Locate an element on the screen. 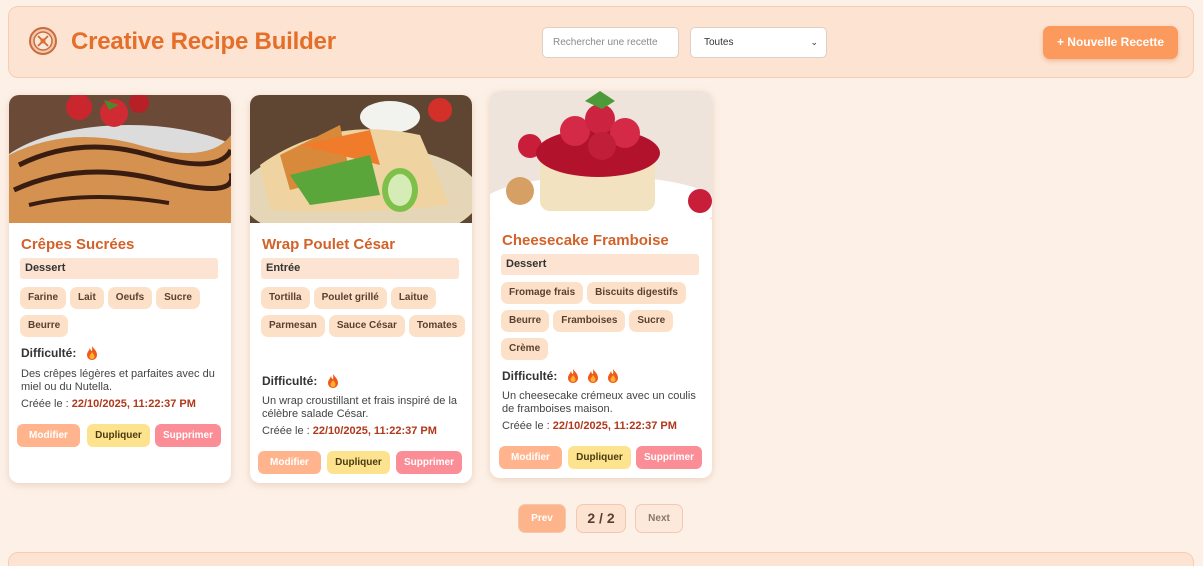 The width and height of the screenshot is (1203, 566). footer-bar is located at coordinates (601, 559).